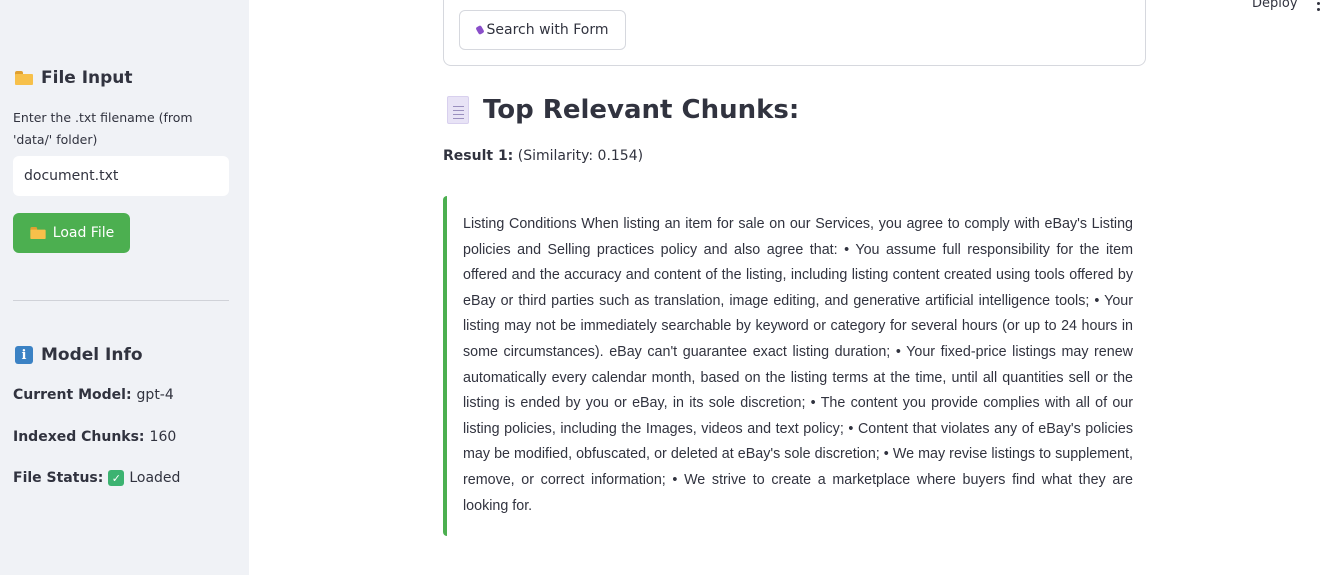  Describe the element at coordinates (24, 355) in the screenshot. I see `info-icon: i` at that location.